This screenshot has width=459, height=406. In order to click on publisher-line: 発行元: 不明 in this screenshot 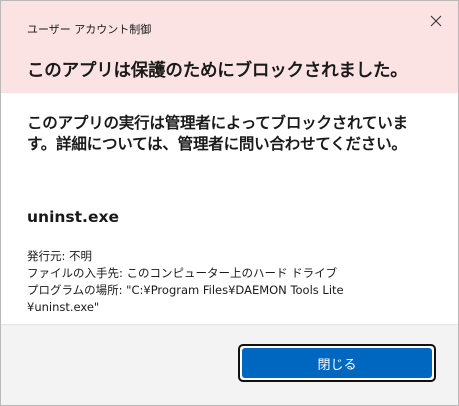, I will do `click(60, 256)`.